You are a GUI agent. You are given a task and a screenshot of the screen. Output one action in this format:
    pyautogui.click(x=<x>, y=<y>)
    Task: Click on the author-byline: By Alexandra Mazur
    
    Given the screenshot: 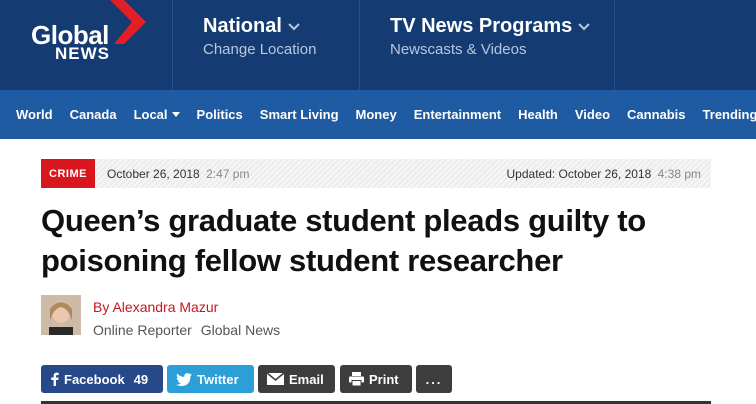 What is the action you would take?
    pyautogui.click(x=155, y=307)
    